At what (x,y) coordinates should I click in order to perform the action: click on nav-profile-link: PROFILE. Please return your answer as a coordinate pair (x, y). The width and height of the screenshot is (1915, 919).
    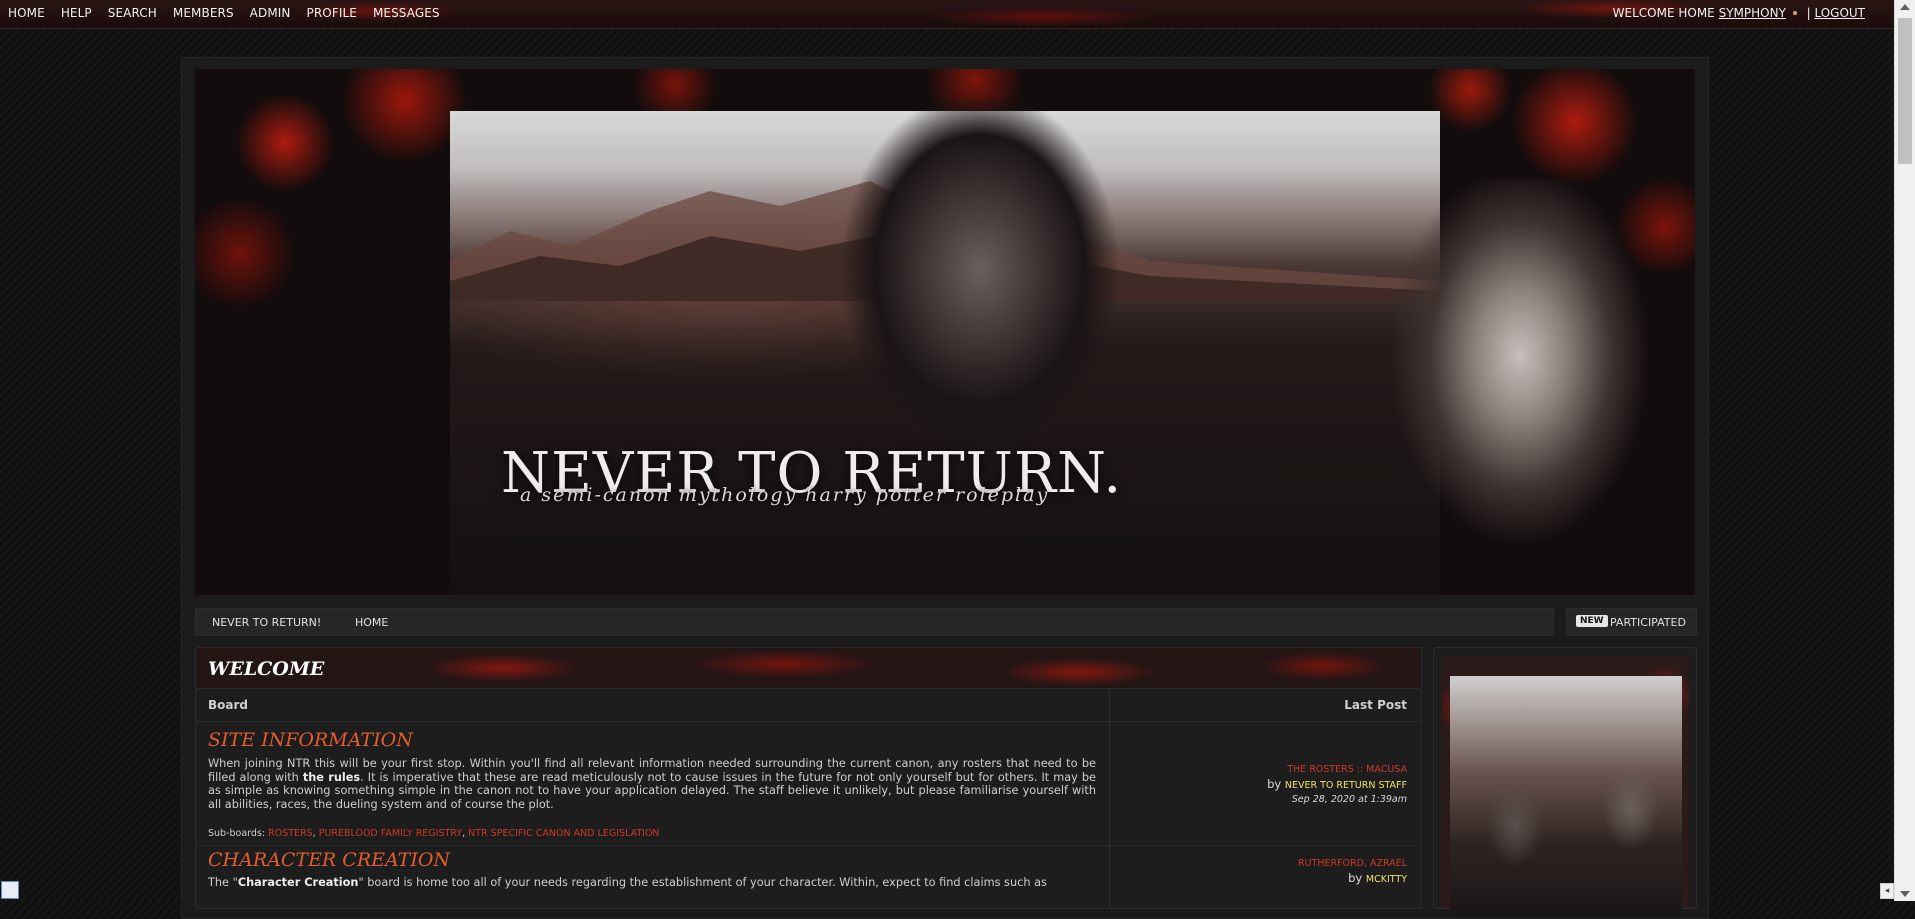
    Looking at the image, I should click on (332, 13).